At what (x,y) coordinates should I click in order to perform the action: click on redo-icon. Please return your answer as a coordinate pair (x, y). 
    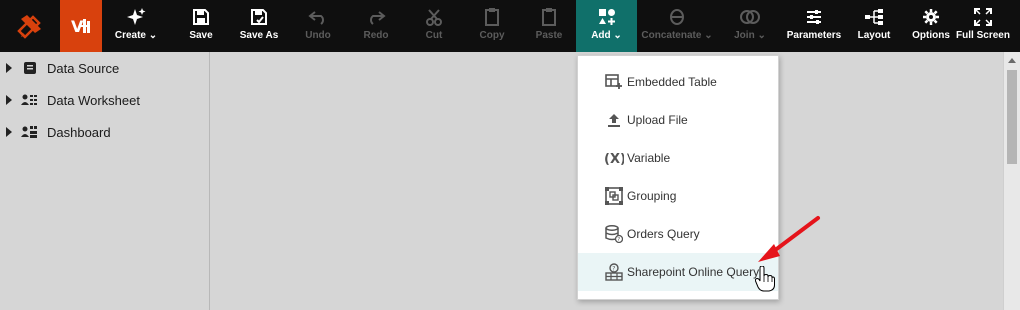
    Looking at the image, I should click on (378, 18).